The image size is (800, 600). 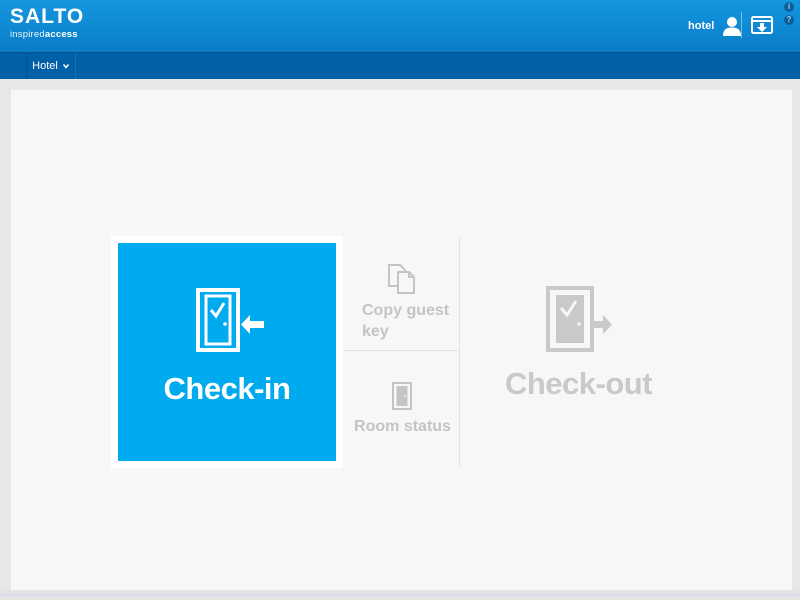 What do you see at coordinates (732, 26) in the screenshot?
I see `user-icon` at bounding box center [732, 26].